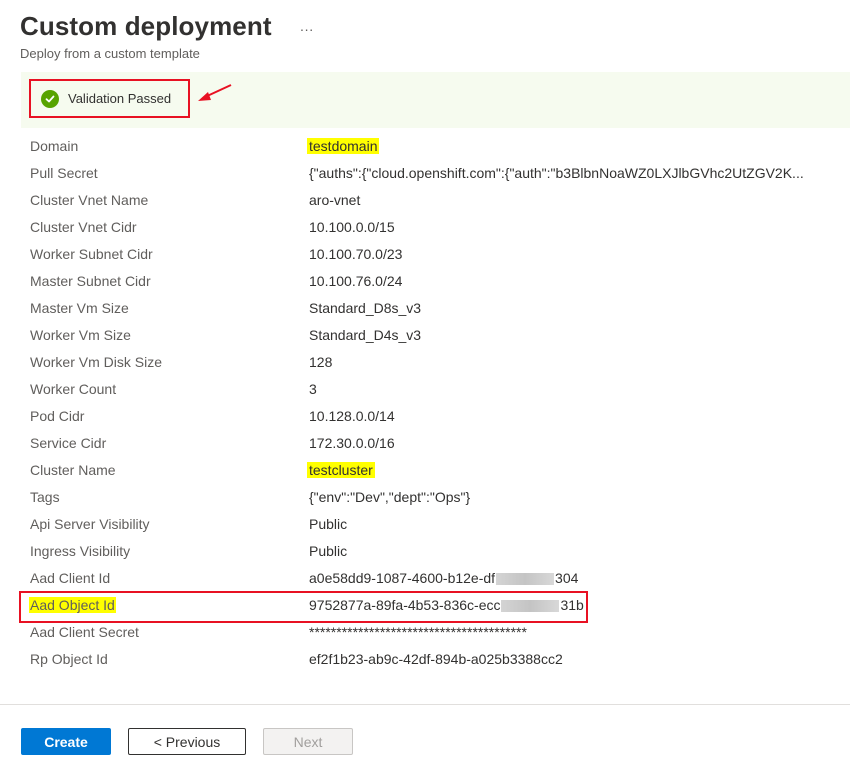  I want to click on create-button: Create, so click(66, 741).